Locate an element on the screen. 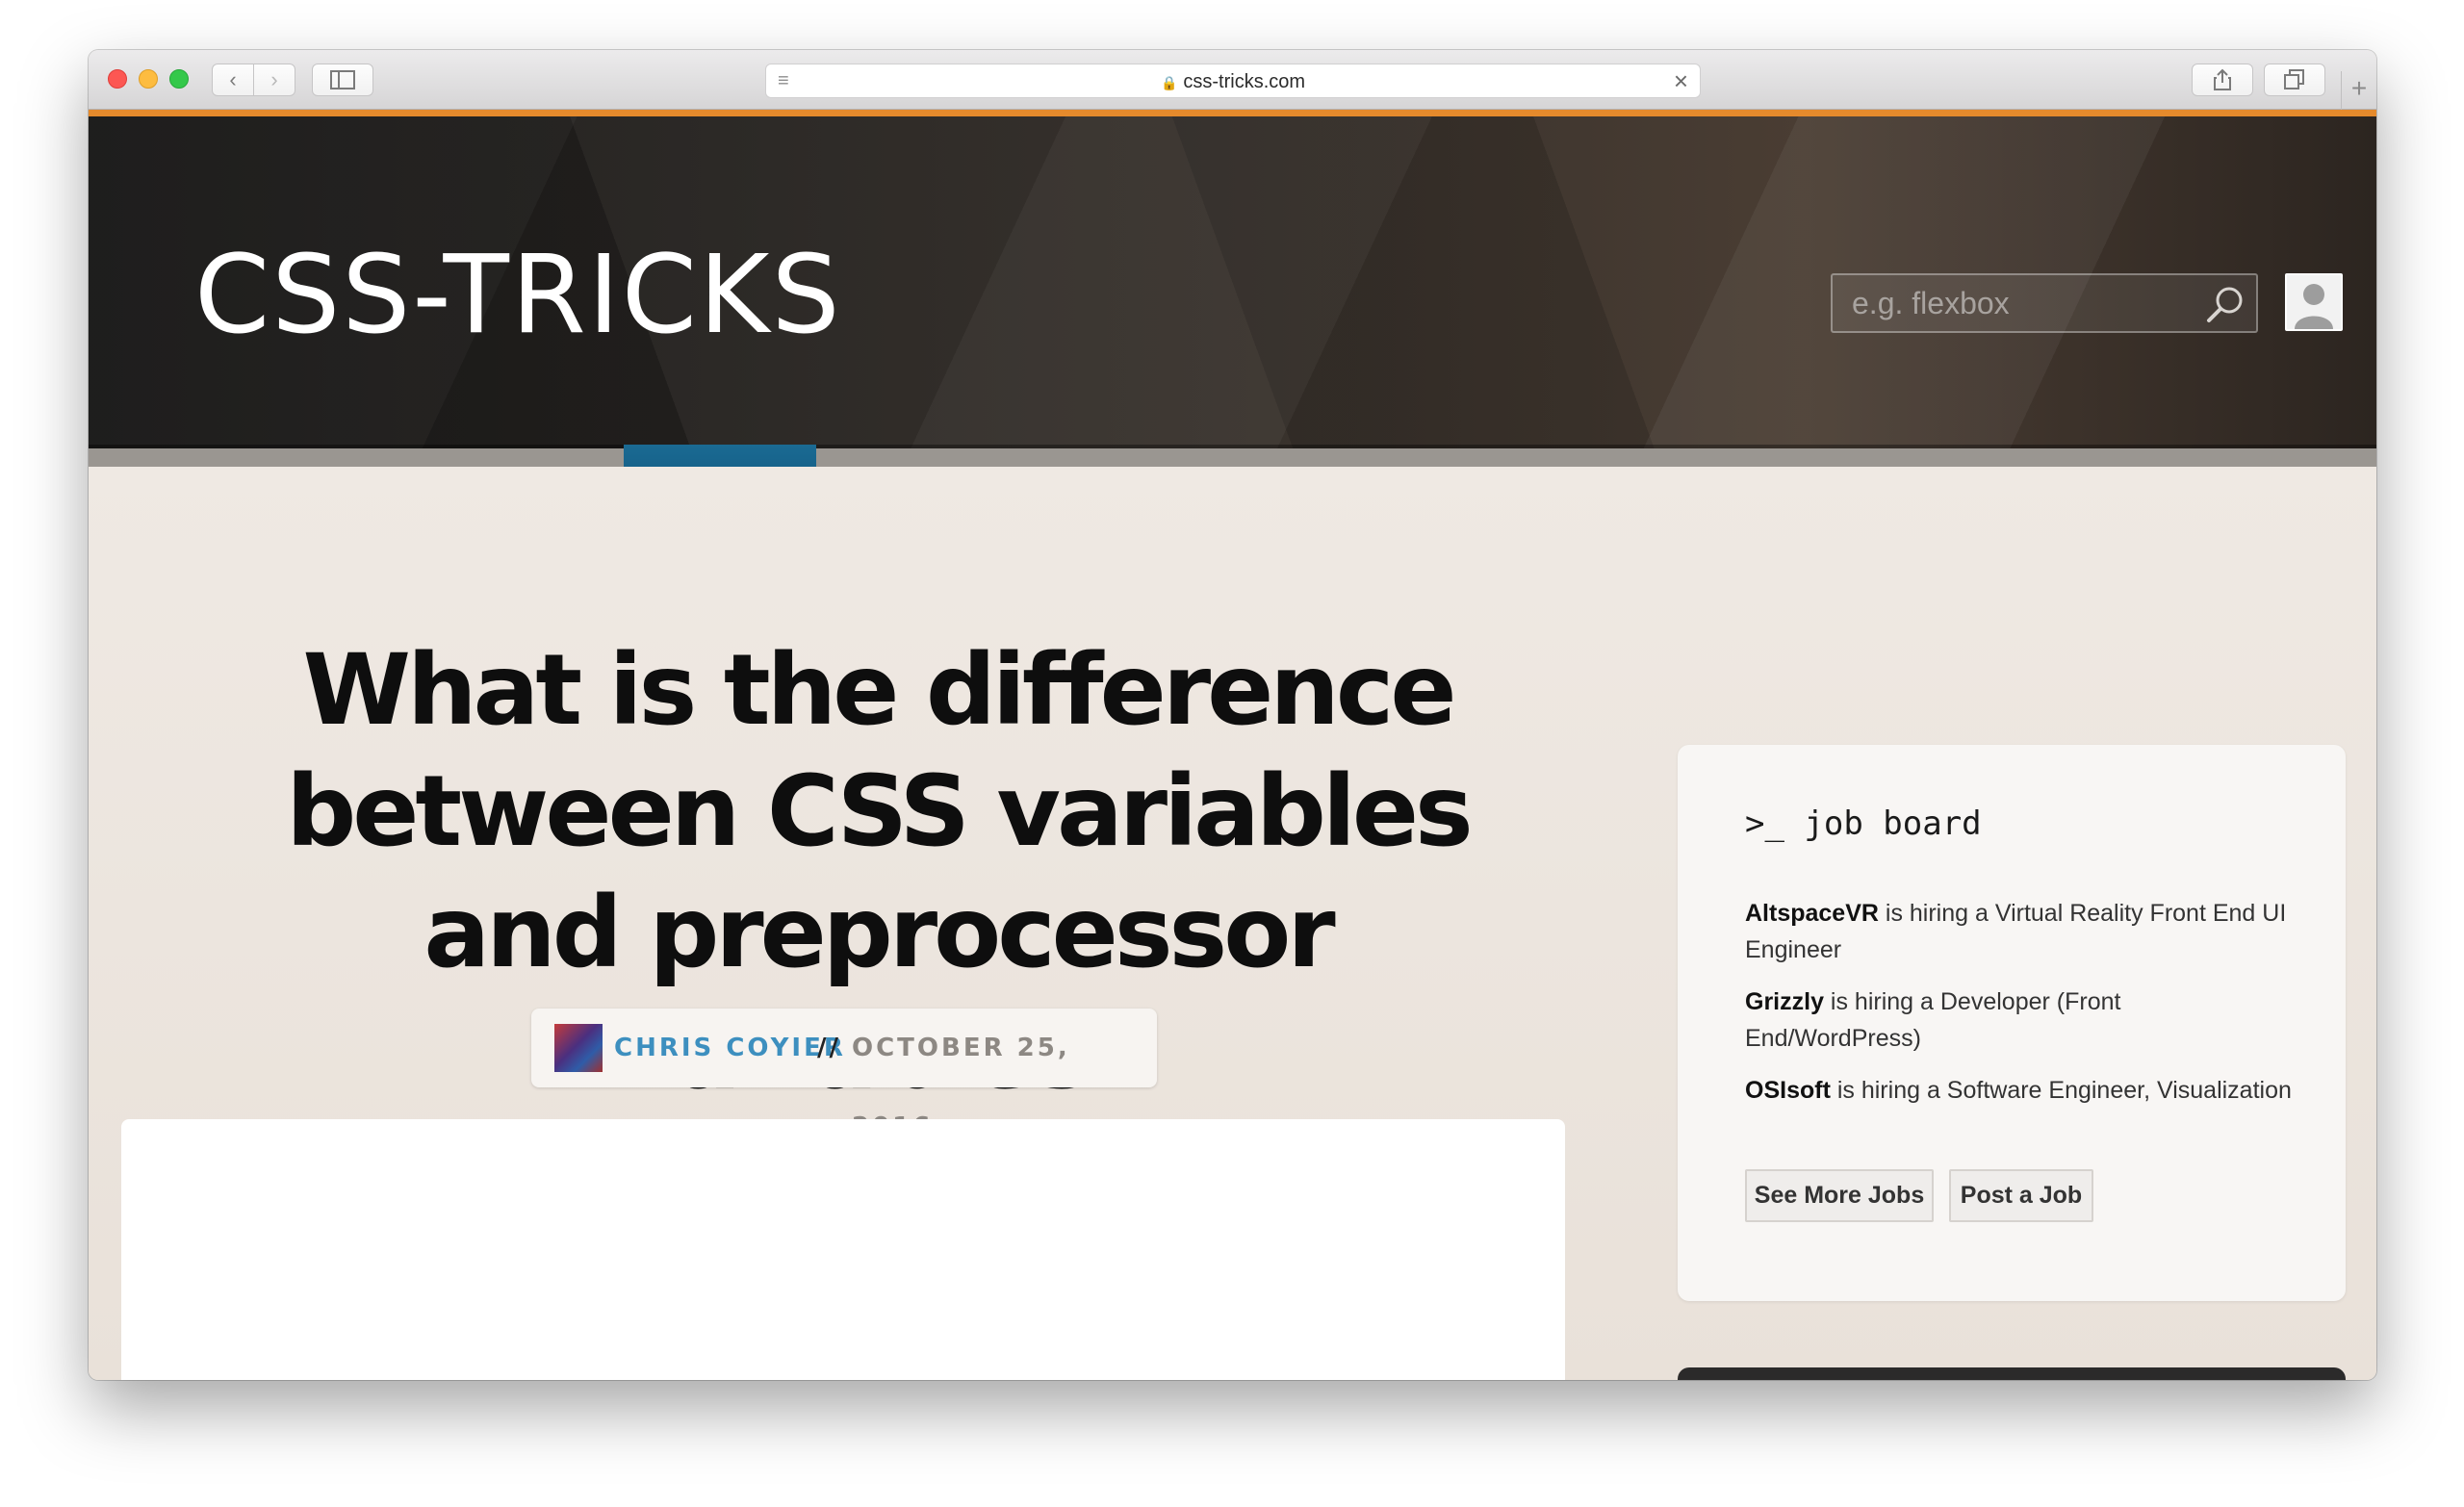  sidebar-icon is located at coordinates (342, 79).